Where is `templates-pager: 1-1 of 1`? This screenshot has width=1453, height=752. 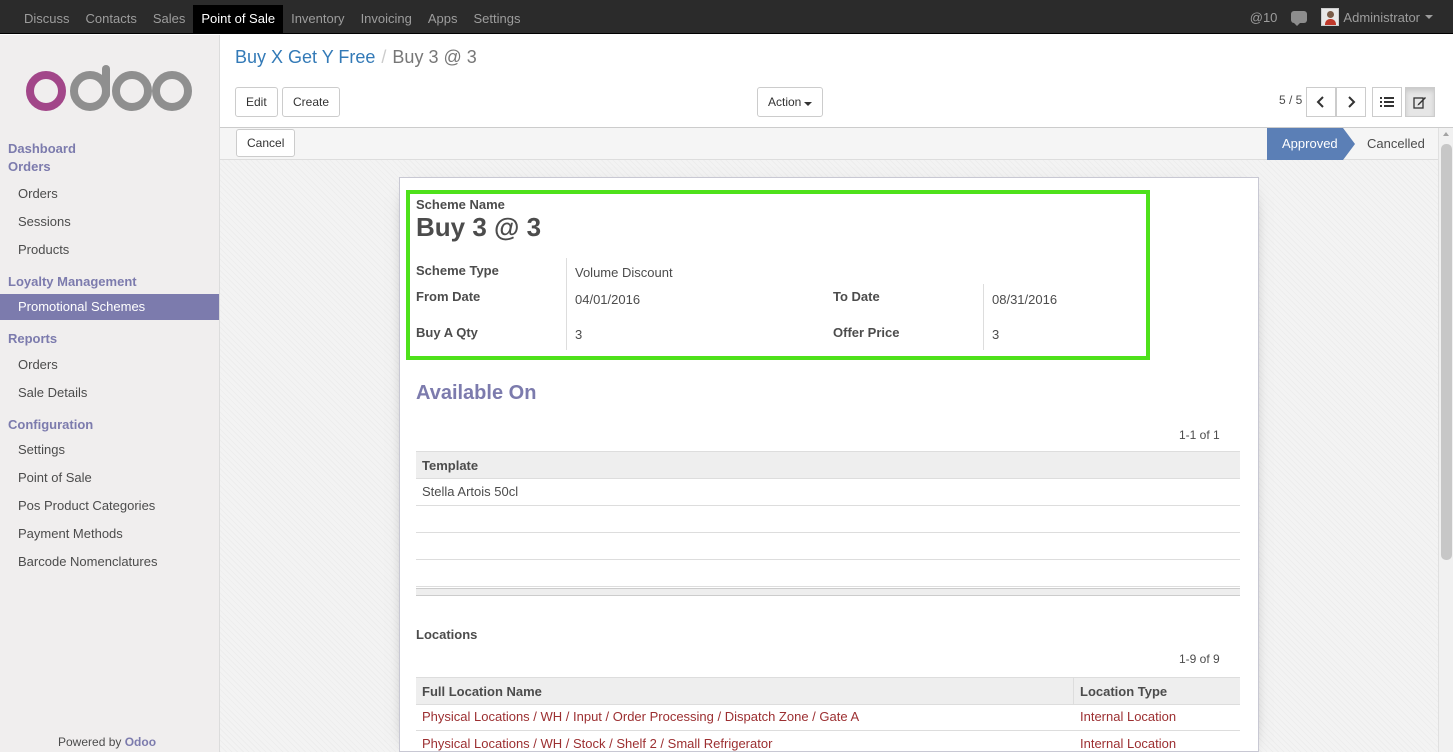 templates-pager: 1-1 of 1 is located at coordinates (1199, 435).